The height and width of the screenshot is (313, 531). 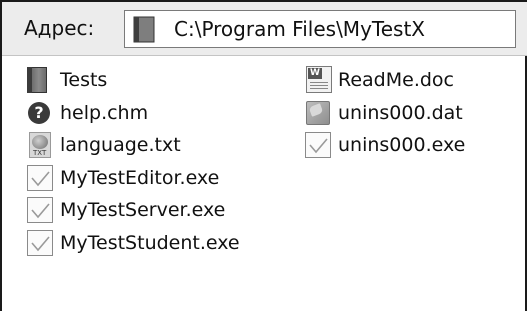 What do you see at coordinates (41, 113) in the screenshot?
I see `help-icon: ?` at bounding box center [41, 113].